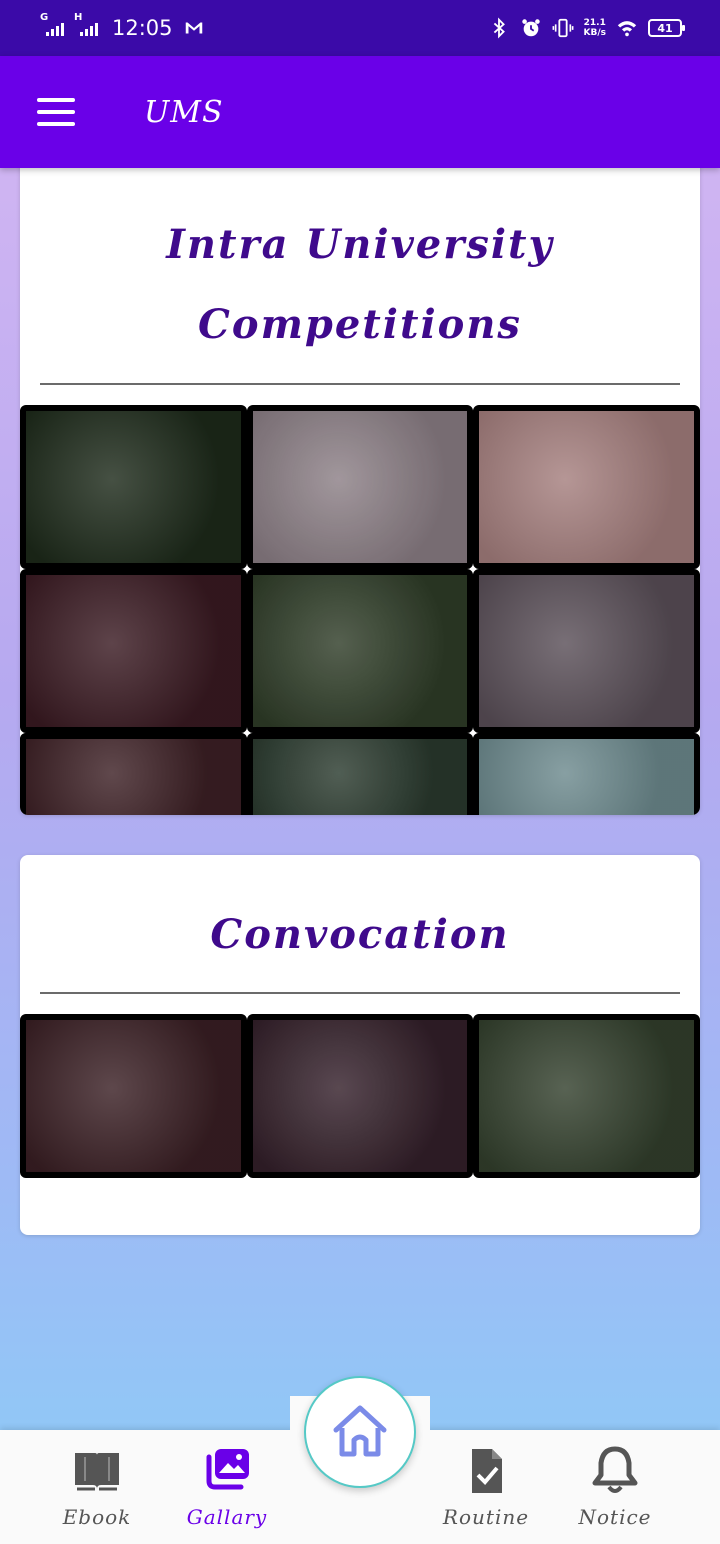 This screenshot has height=1544, width=720. Describe the element at coordinates (360, 284) in the screenshot. I see `section-title: Intra University Competitions` at that location.